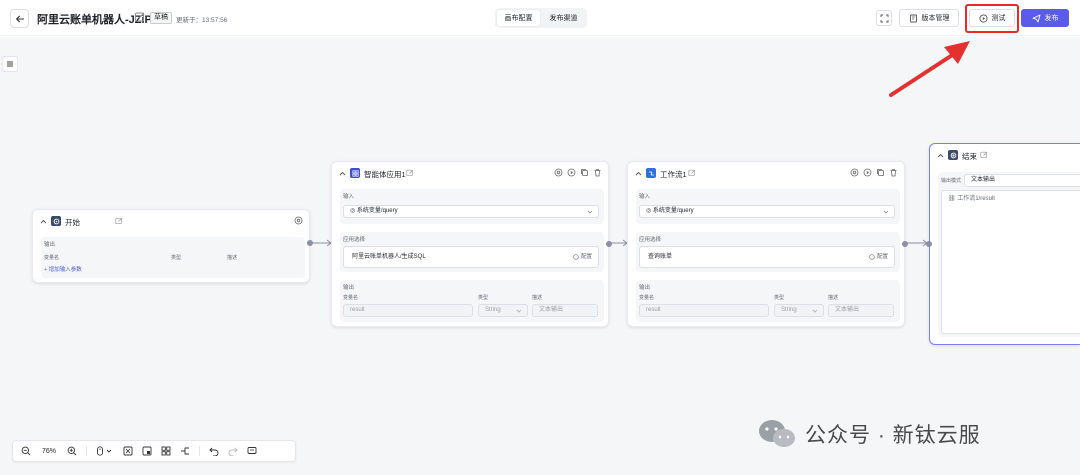 The height and width of the screenshot is (475, 1080). I want to click on undo-button, so click(214, 451).